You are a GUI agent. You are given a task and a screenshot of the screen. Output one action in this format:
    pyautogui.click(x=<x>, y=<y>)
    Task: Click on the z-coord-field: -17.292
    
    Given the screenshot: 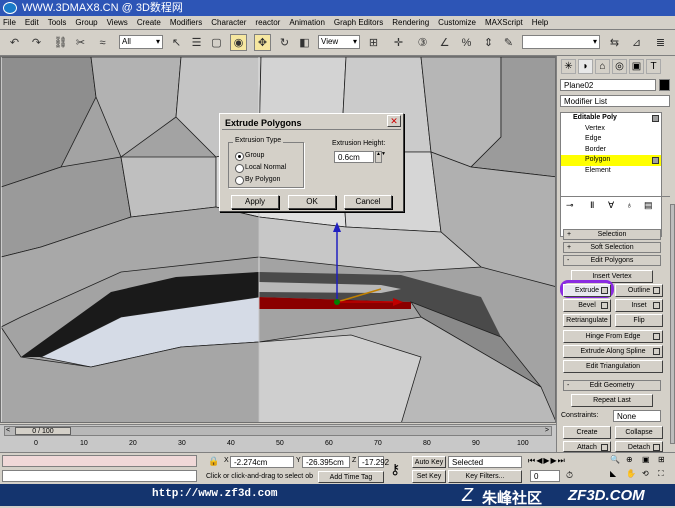 What is the action you would take?
    pyautogui.click(x=373, y=462)
    